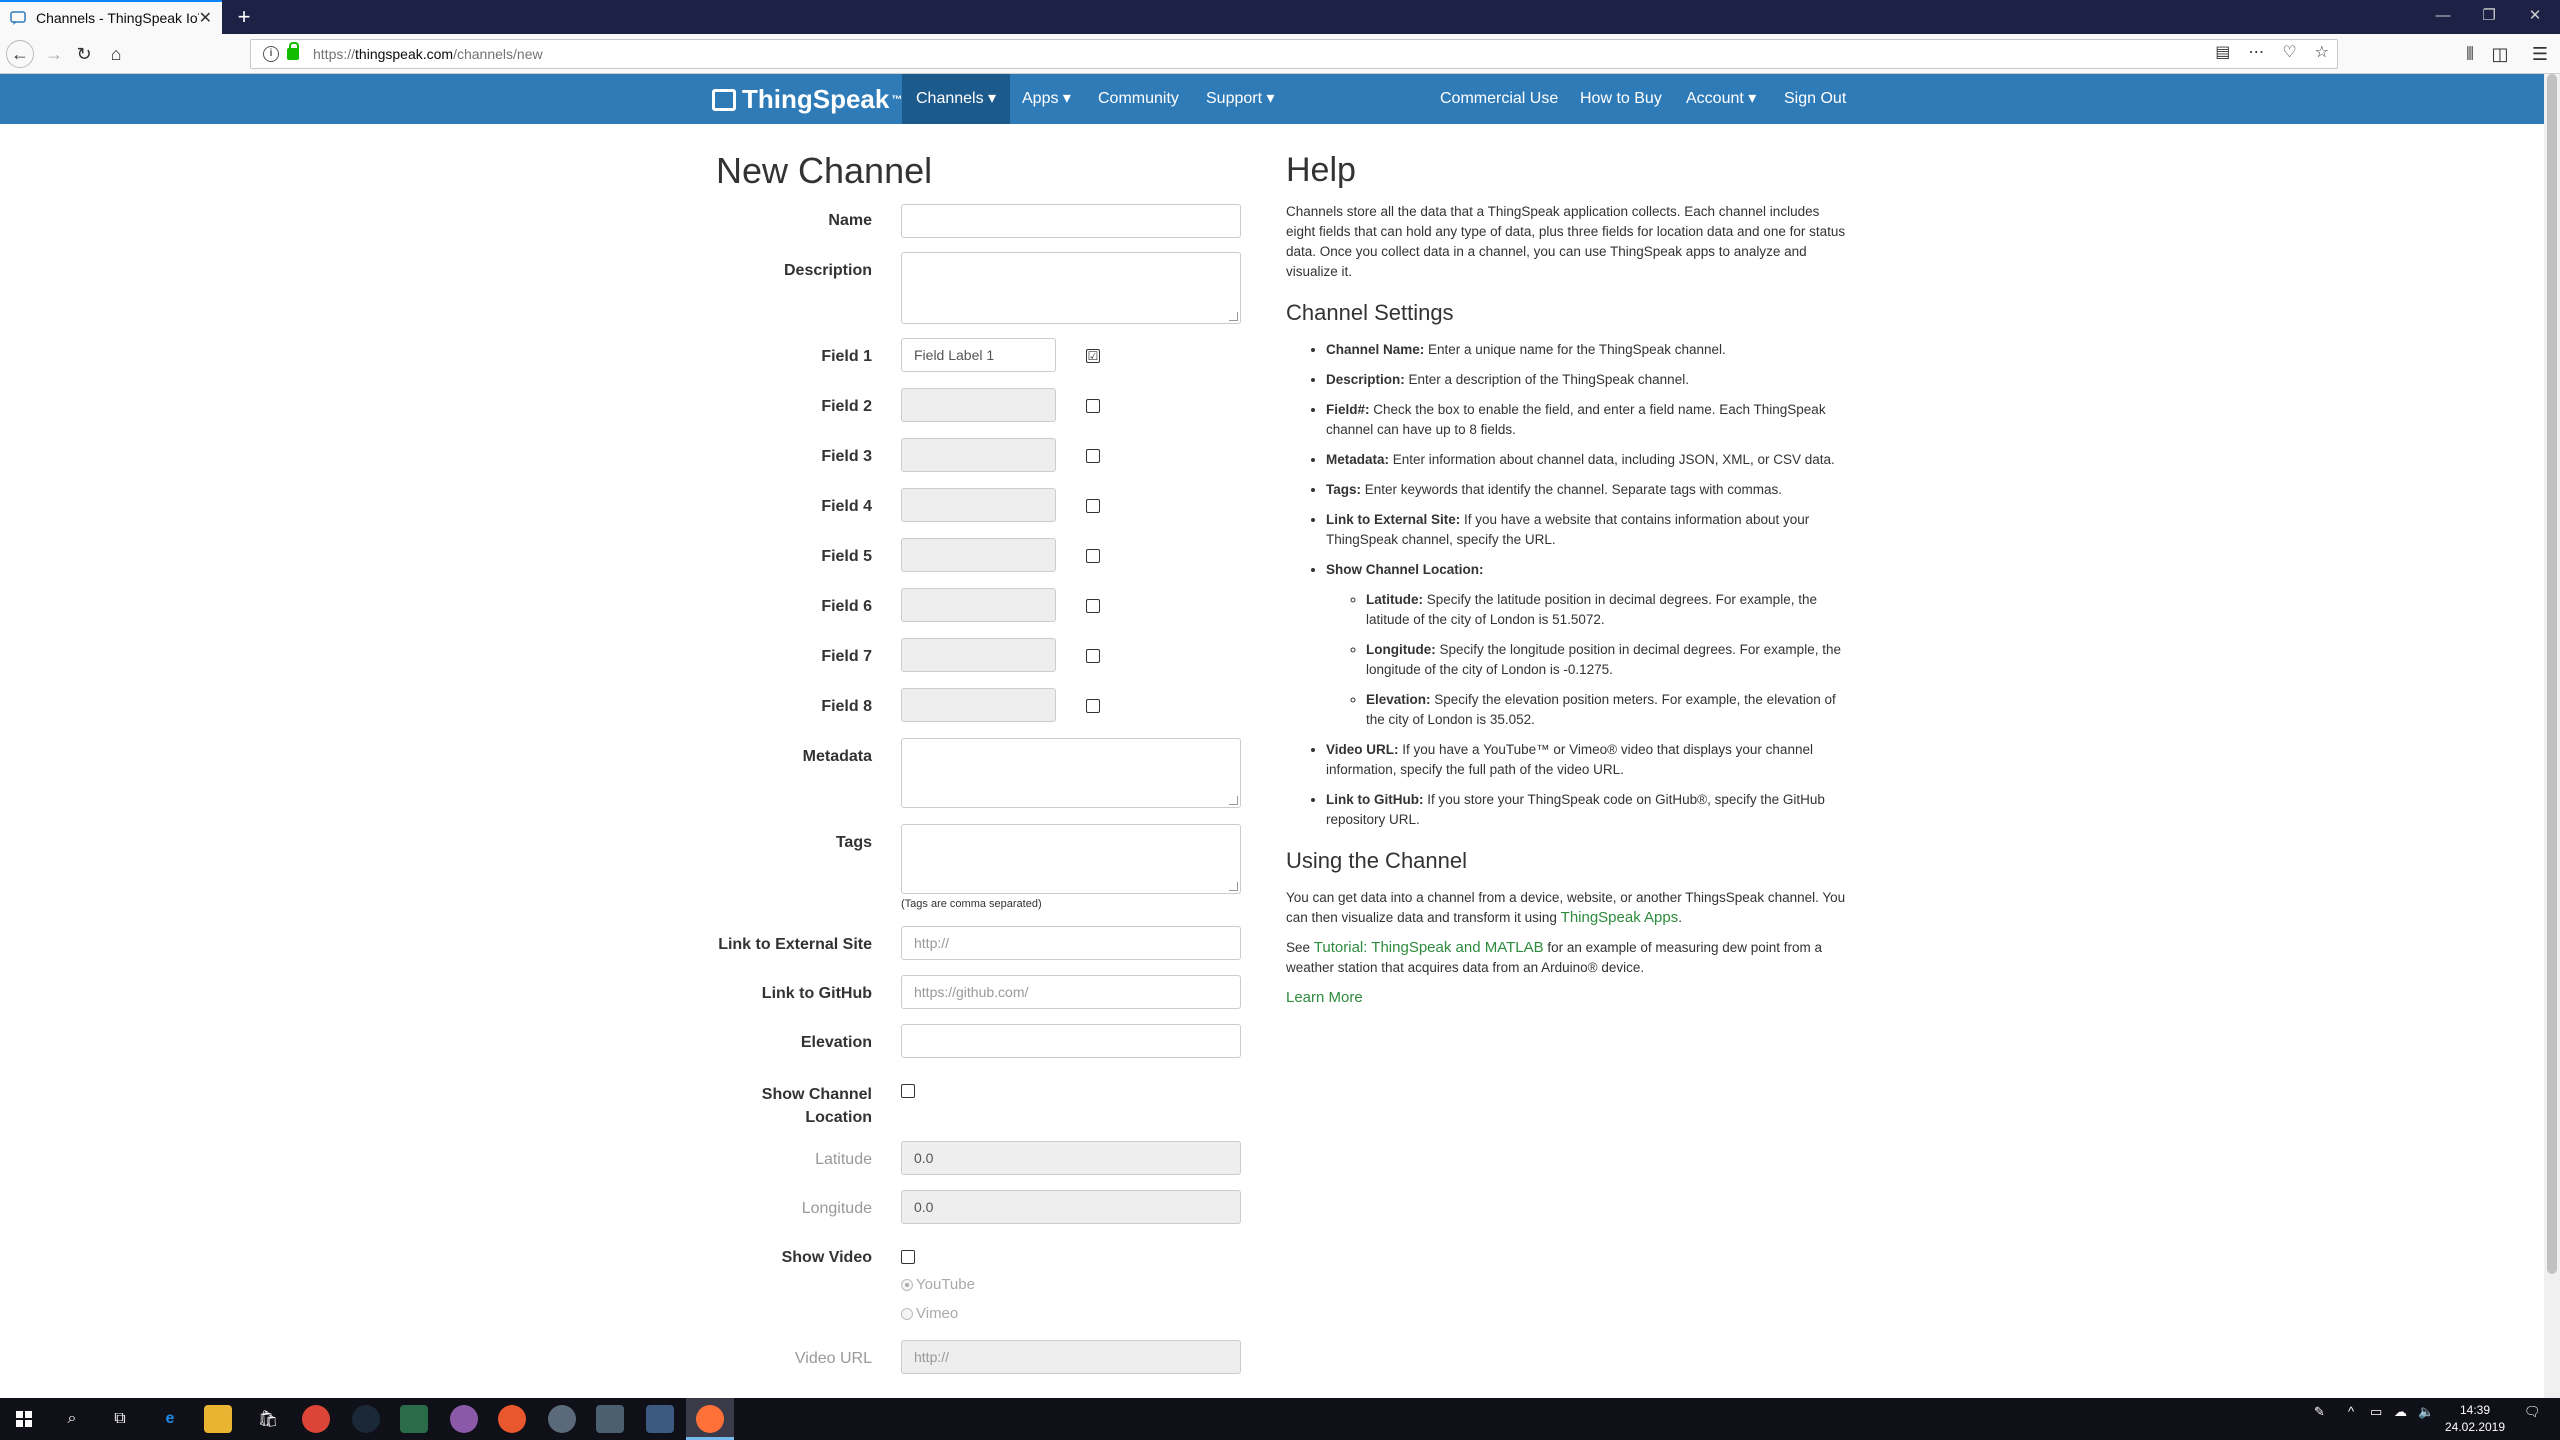 The image size is (2560, 1440). I want to click on field-4-input, so click(978, 505).